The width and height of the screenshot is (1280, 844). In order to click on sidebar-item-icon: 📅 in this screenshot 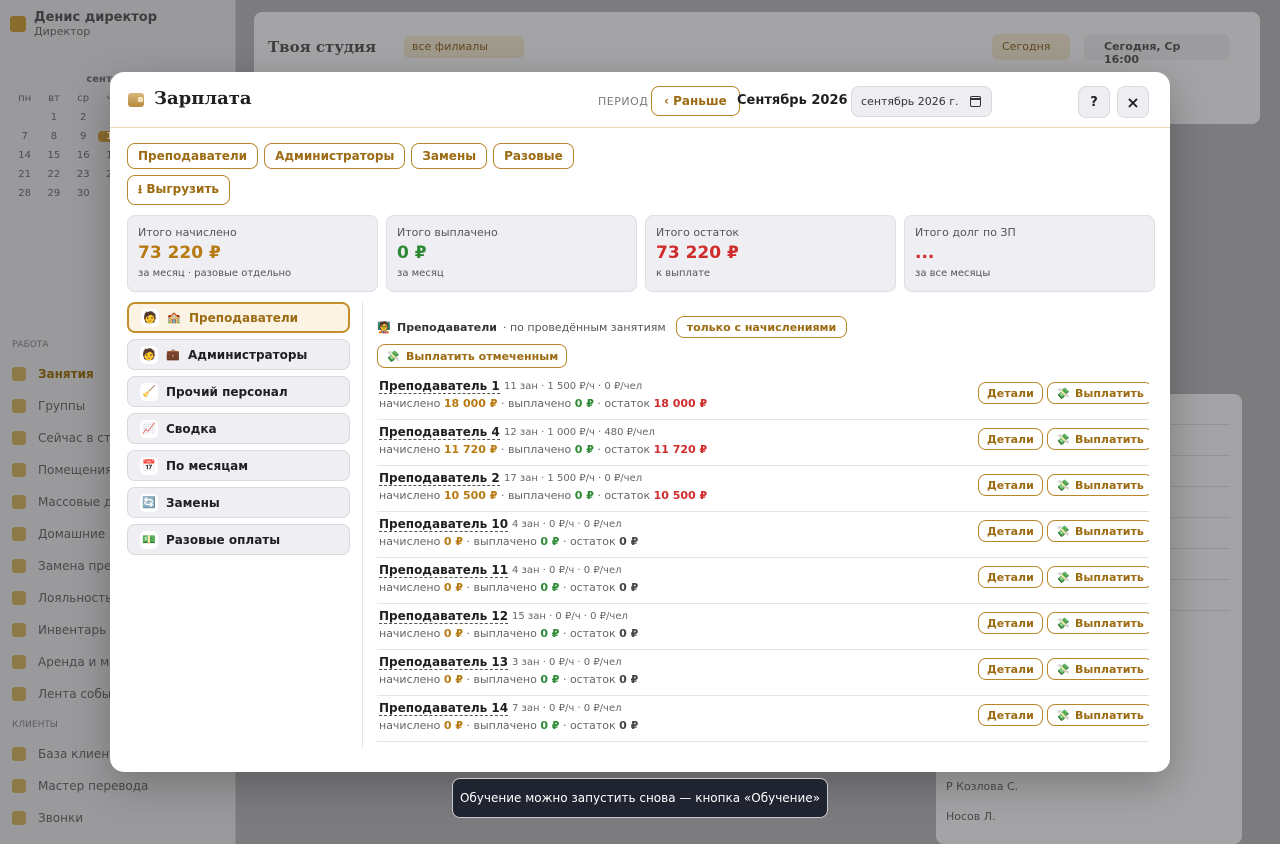, I will do `click(149, 465)`.